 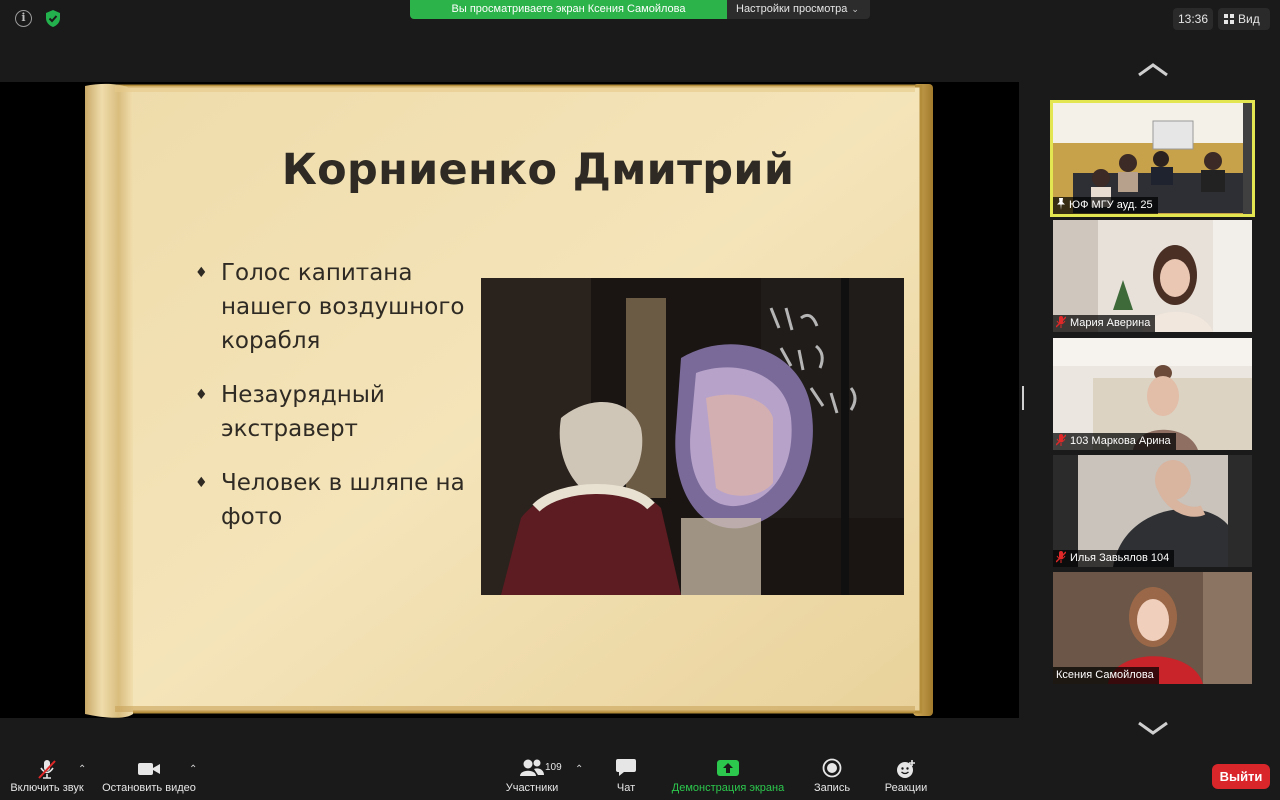 What do you see at coordinates (82, 769) in the screenshot?
I see `audio-options-caret-icon: ⌃` at bounding box center [82, 769].